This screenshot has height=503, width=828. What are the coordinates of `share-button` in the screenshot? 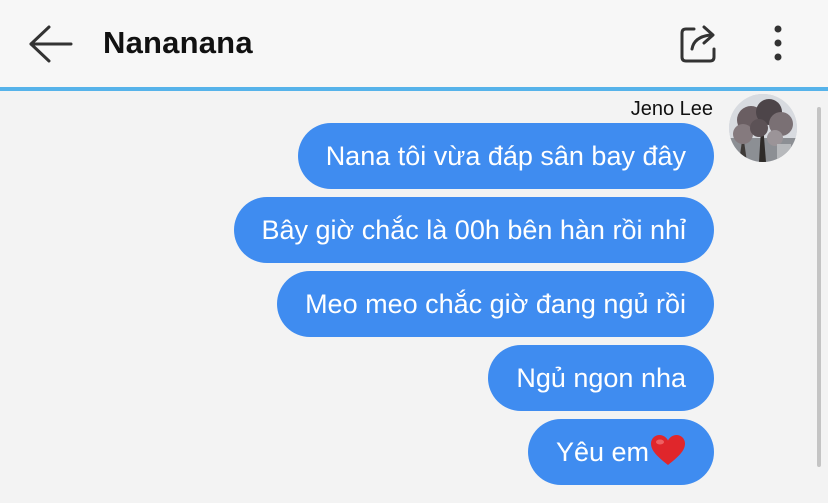 It's located at (698, 43).